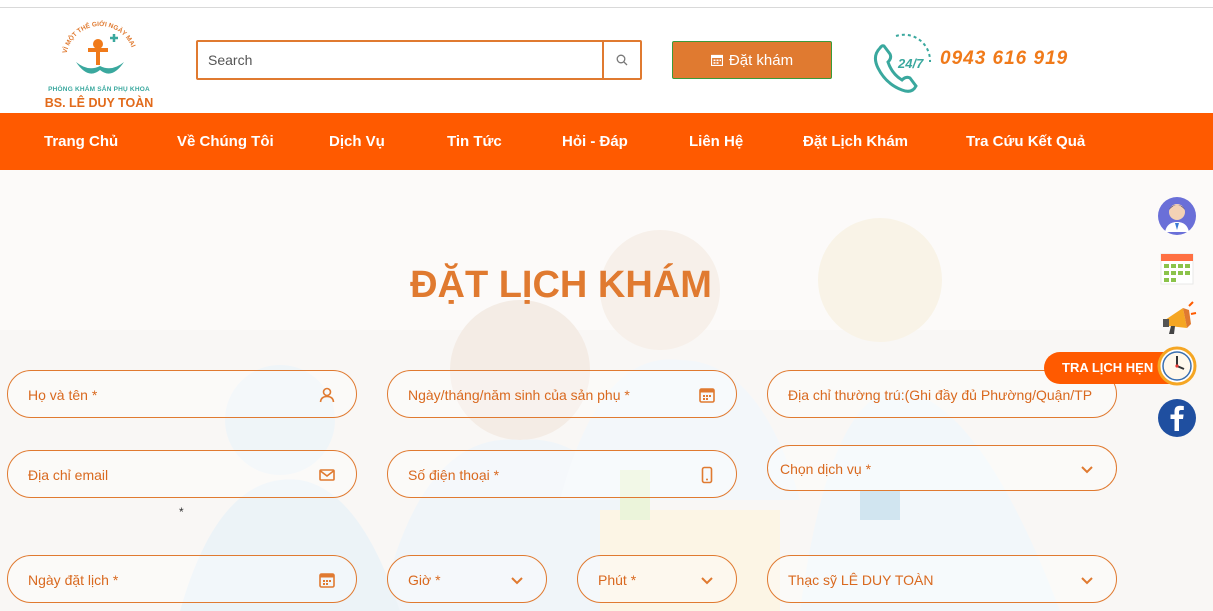 The image size is (1213, 611). Describe the element at coordinates (561, 285) in the screenshot. I see `form-title: ĐẶT LỊCH KHÁM` at that location.